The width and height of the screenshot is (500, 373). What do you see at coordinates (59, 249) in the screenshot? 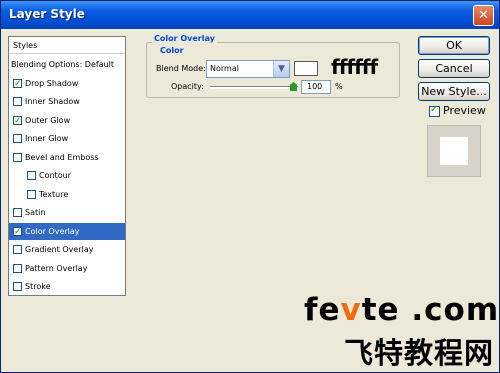
I see `style-item-label: Gradient Overlay` at bounding box center [59, 249].